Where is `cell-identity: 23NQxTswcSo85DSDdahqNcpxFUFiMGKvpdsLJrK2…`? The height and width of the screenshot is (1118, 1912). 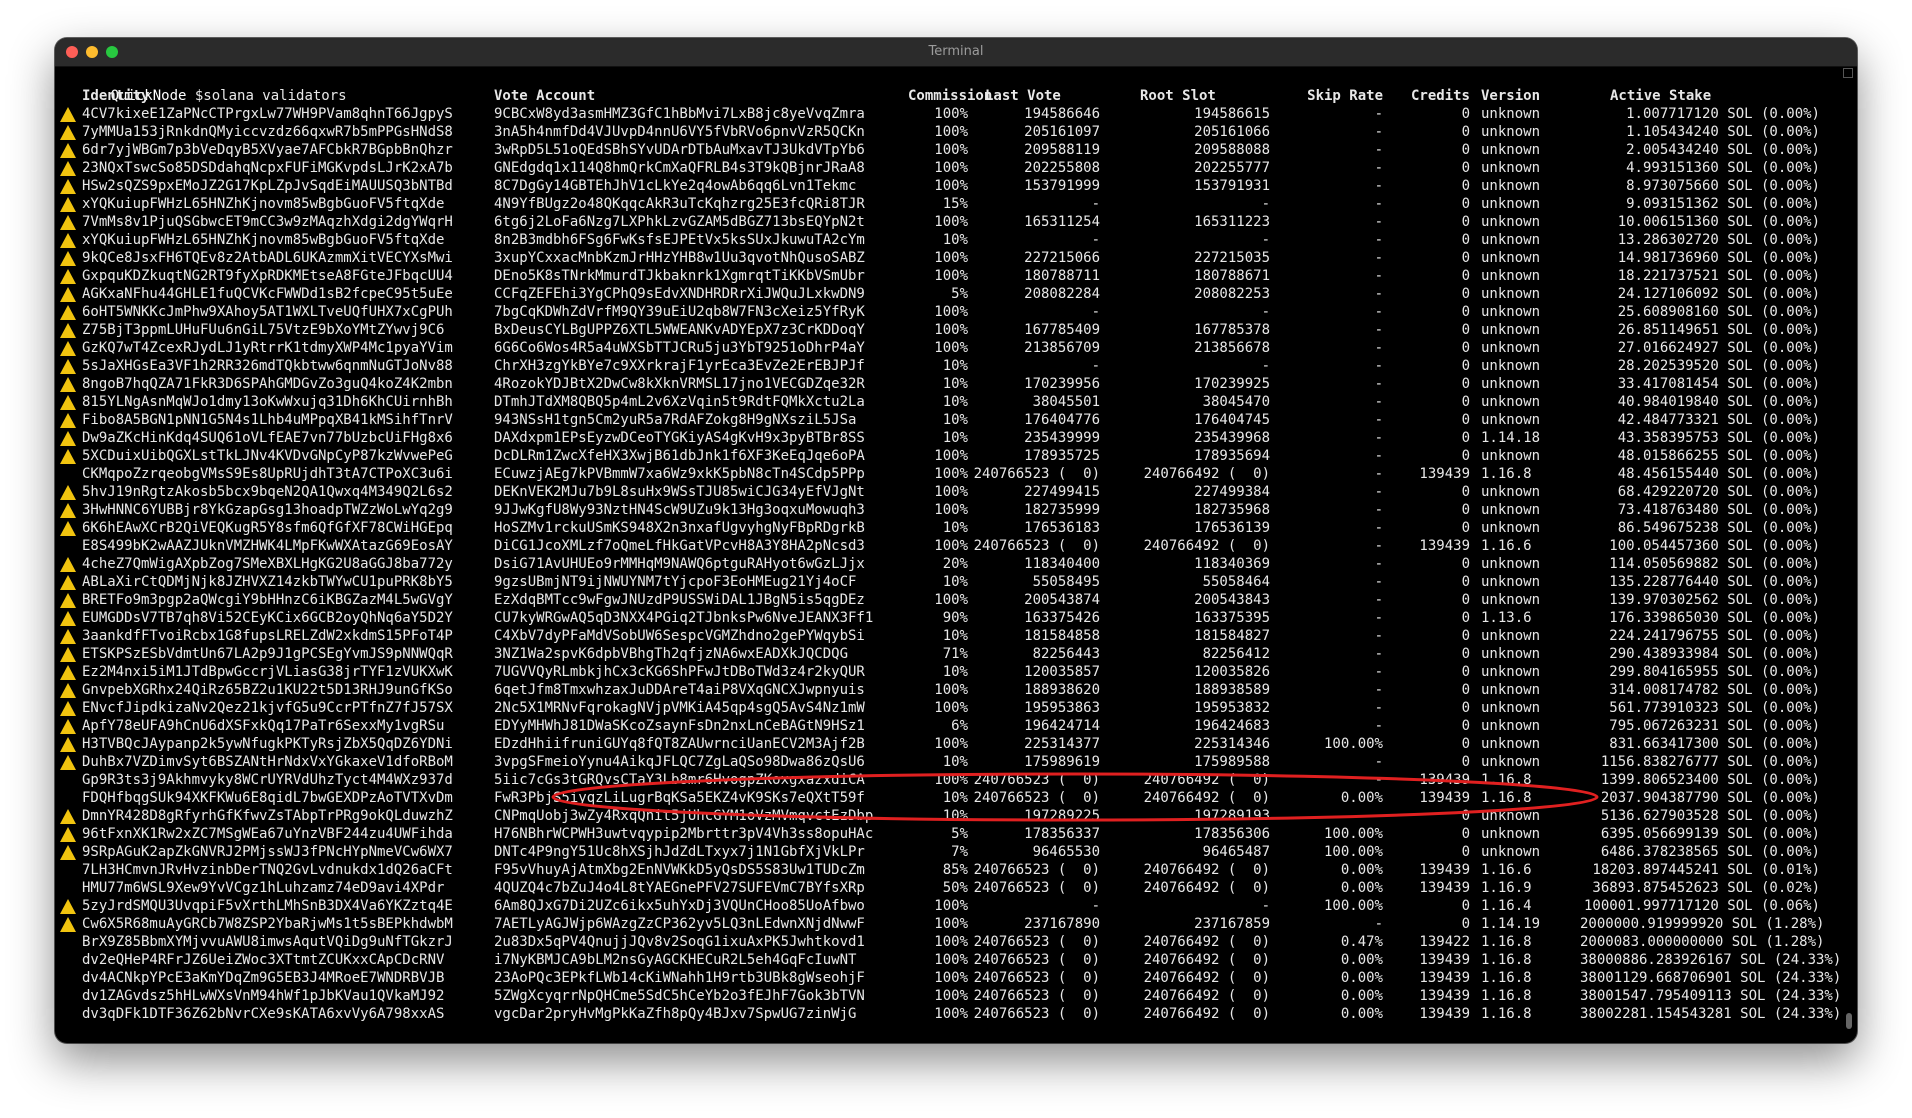 cell-identity: 23NQxTswcSo85DSDdahqNcpxFUFiMGKvpdsLJrK2… is located at coordinates (267, 168).